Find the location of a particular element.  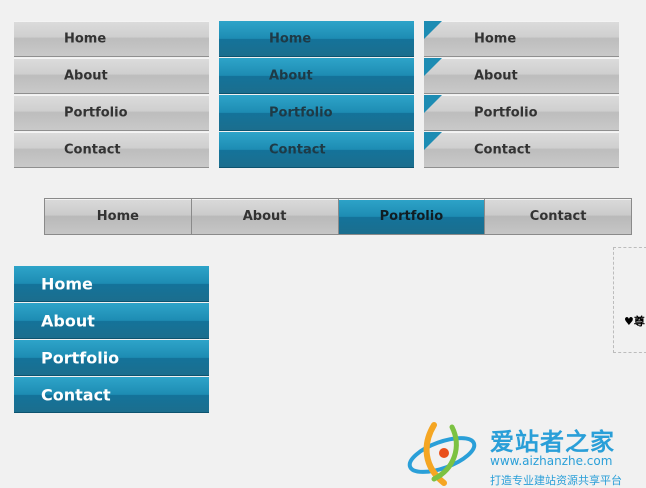

watermark-url: www.aizhanzhe.com is located at coordinates (551, 461).